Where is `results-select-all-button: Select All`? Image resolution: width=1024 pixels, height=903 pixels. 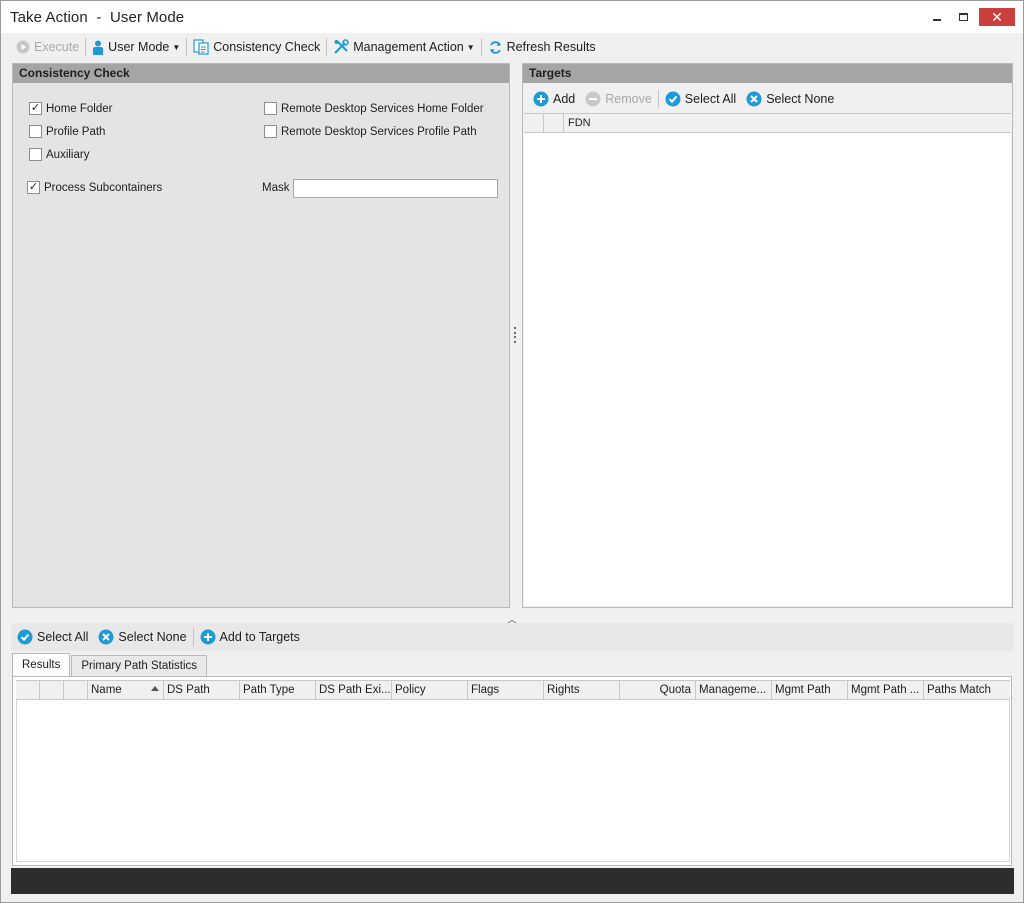 results-select-all-button: Select All is located at coordinates (52, 637).